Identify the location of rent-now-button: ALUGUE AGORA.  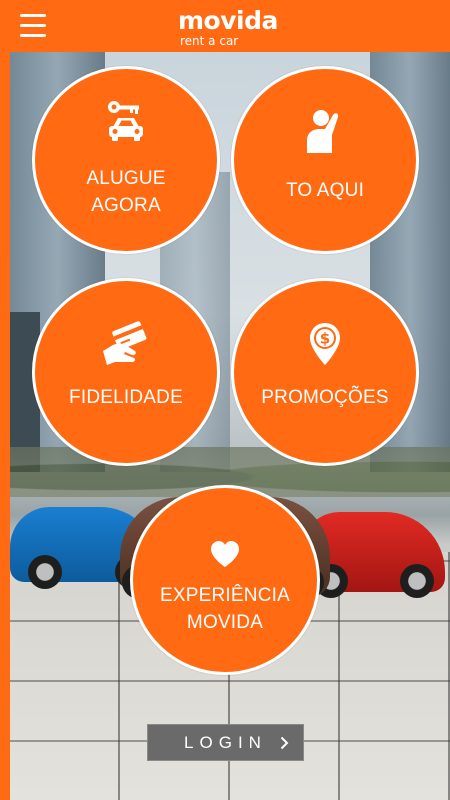
(126, 160).